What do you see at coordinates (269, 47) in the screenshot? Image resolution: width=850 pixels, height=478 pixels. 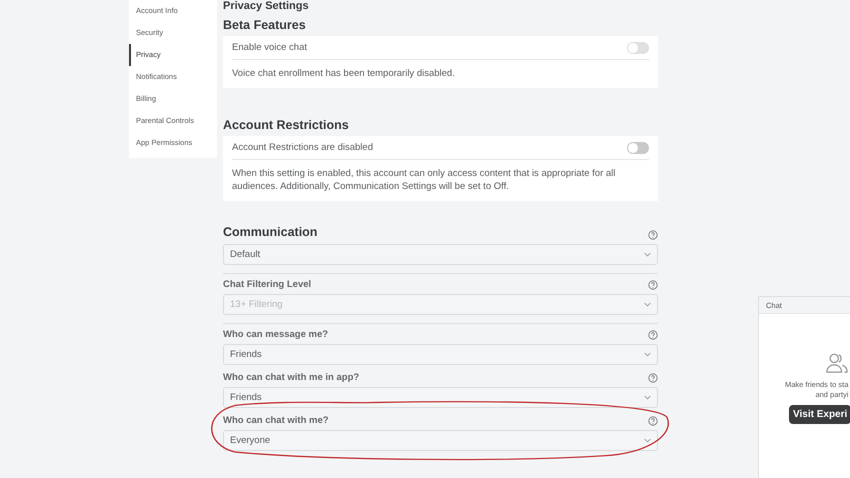 I see `toggle-label: Enable voice chat` at bounding box center [269, 47].